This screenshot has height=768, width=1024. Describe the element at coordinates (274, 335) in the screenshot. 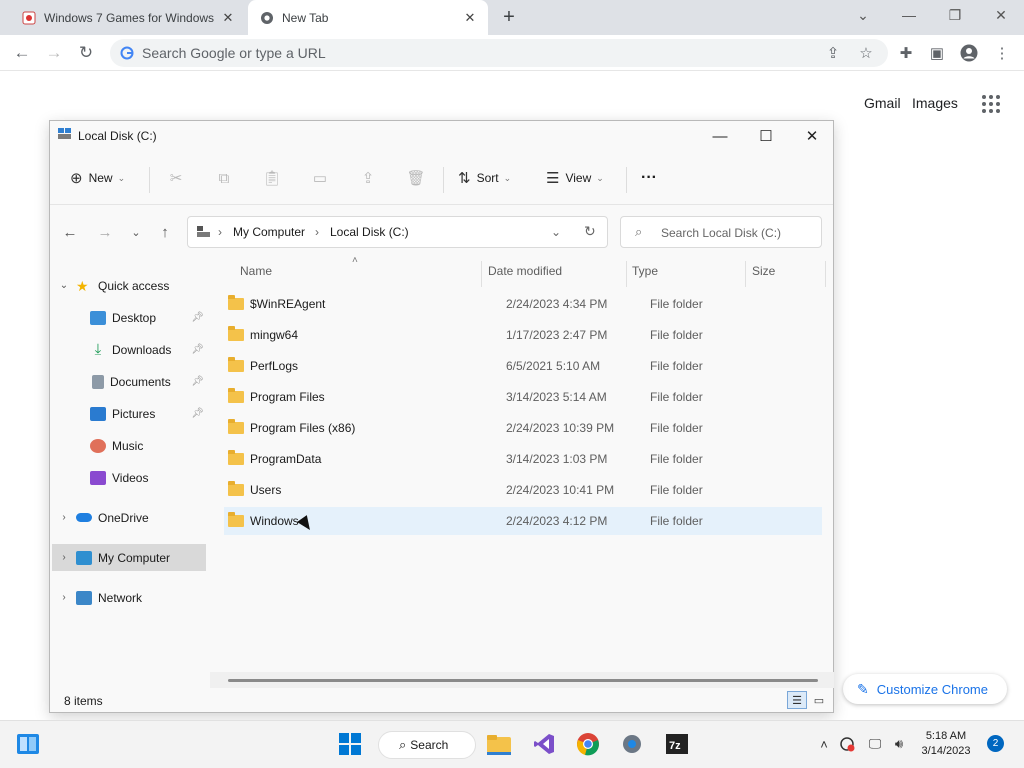

I see `file-name: mingw64` at that location.